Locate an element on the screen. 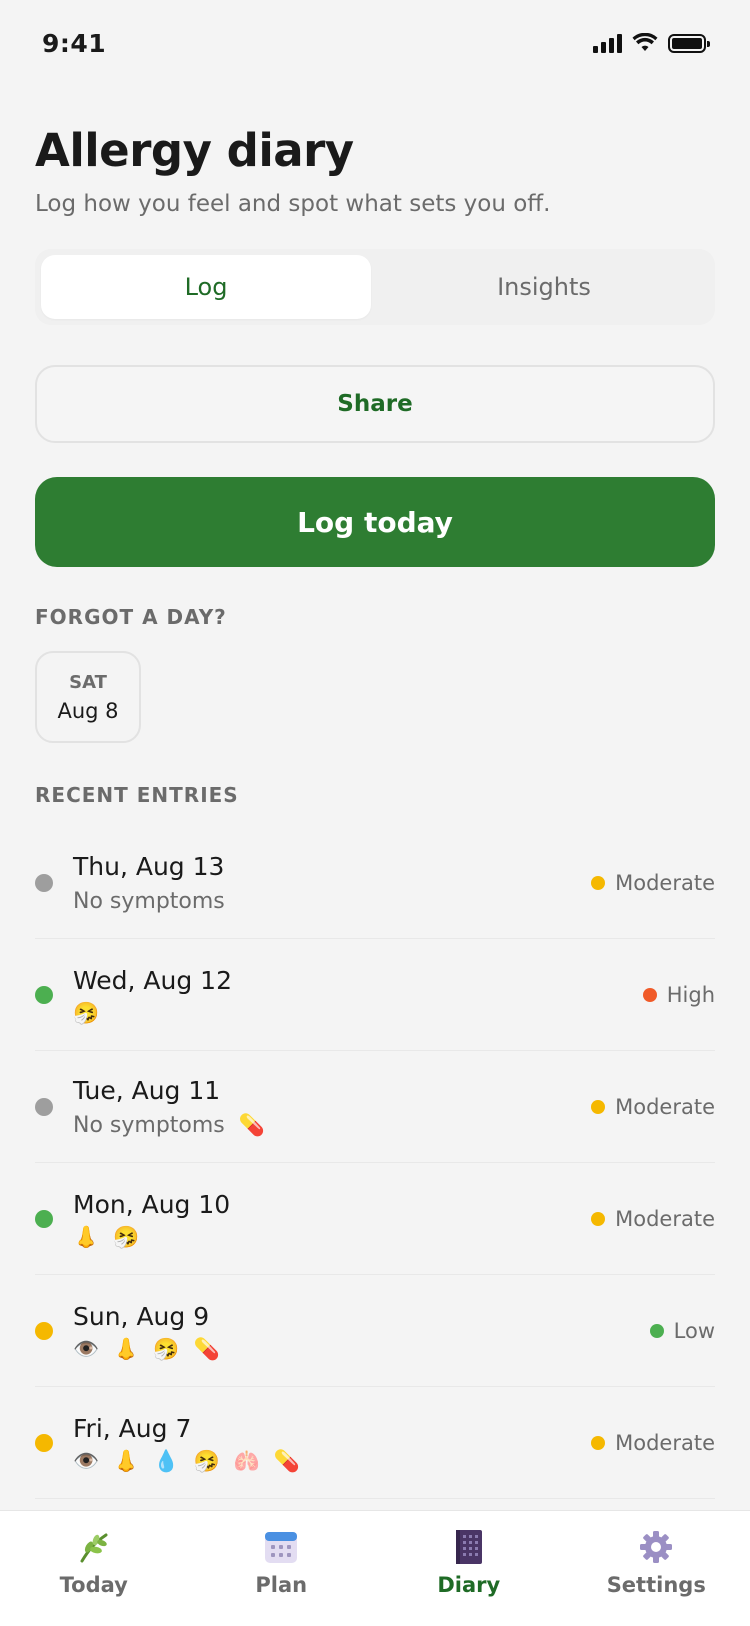 The width and height of the screenshot is (750, 1626). tab-insights: Insights is located at coordinates (544, 287).